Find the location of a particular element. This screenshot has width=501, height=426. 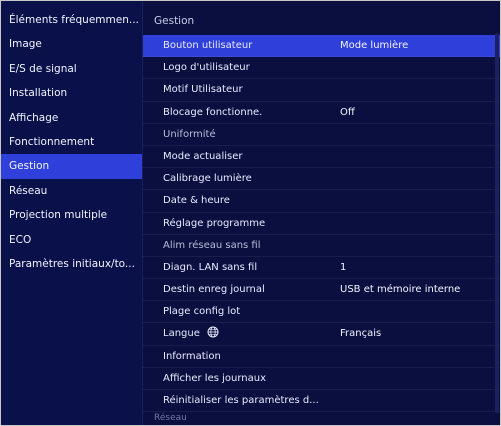

menu-row-wireless-power: Alim réseau sans fil is located at coordinates (321, 246).